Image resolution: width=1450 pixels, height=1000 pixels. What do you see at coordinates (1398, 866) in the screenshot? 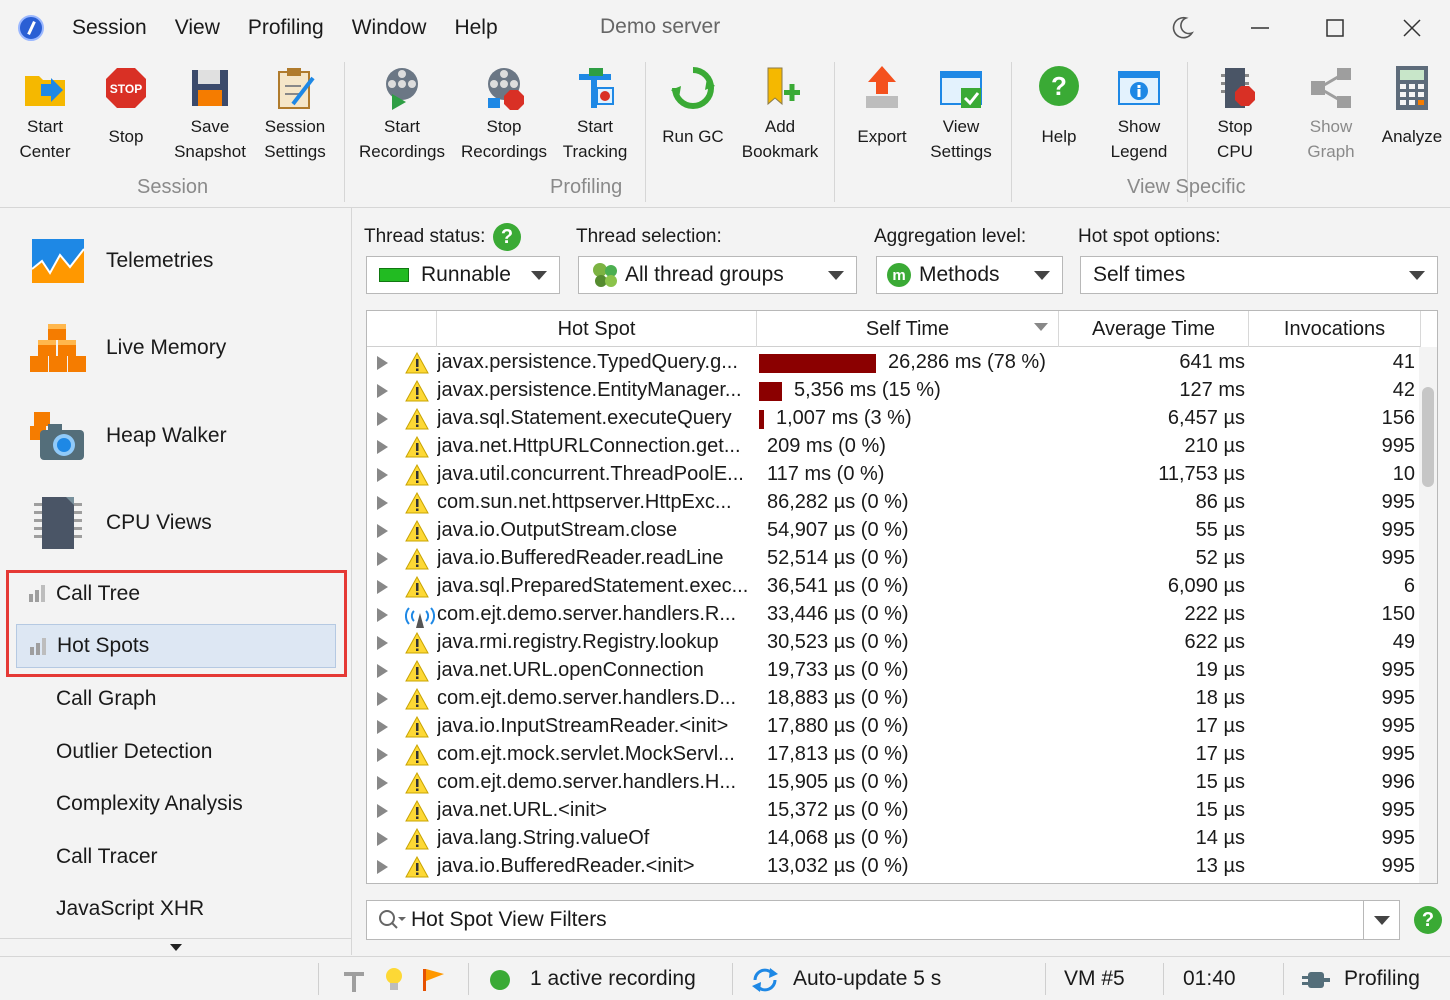
I see `invocations-value: 995` at bounding box center [1398, 866].